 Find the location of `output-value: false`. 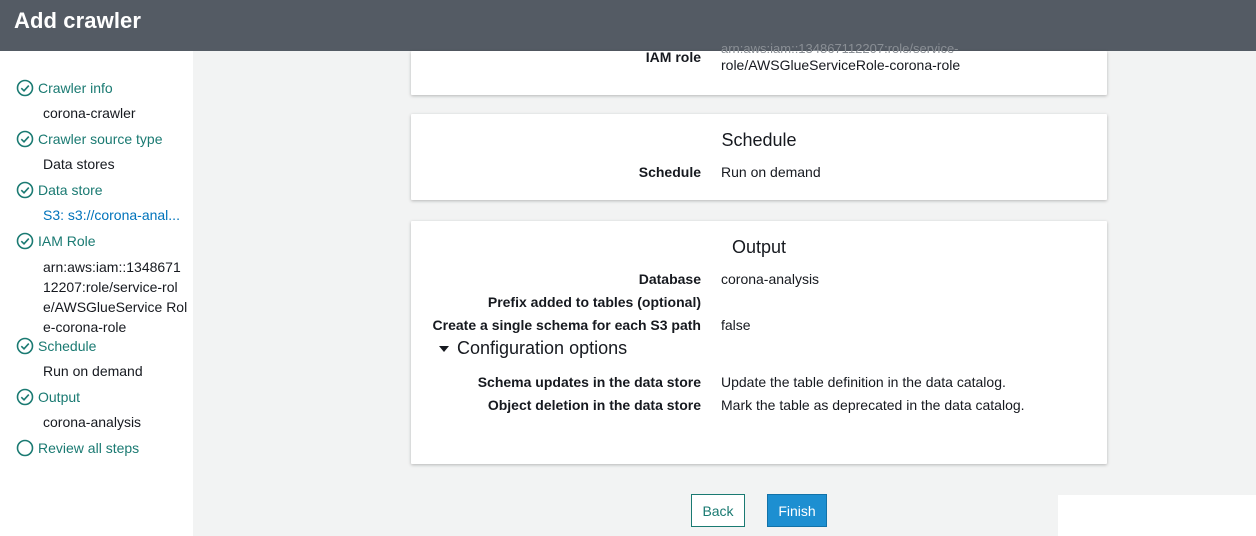

output-value: false is located at coordinates (736, 325).